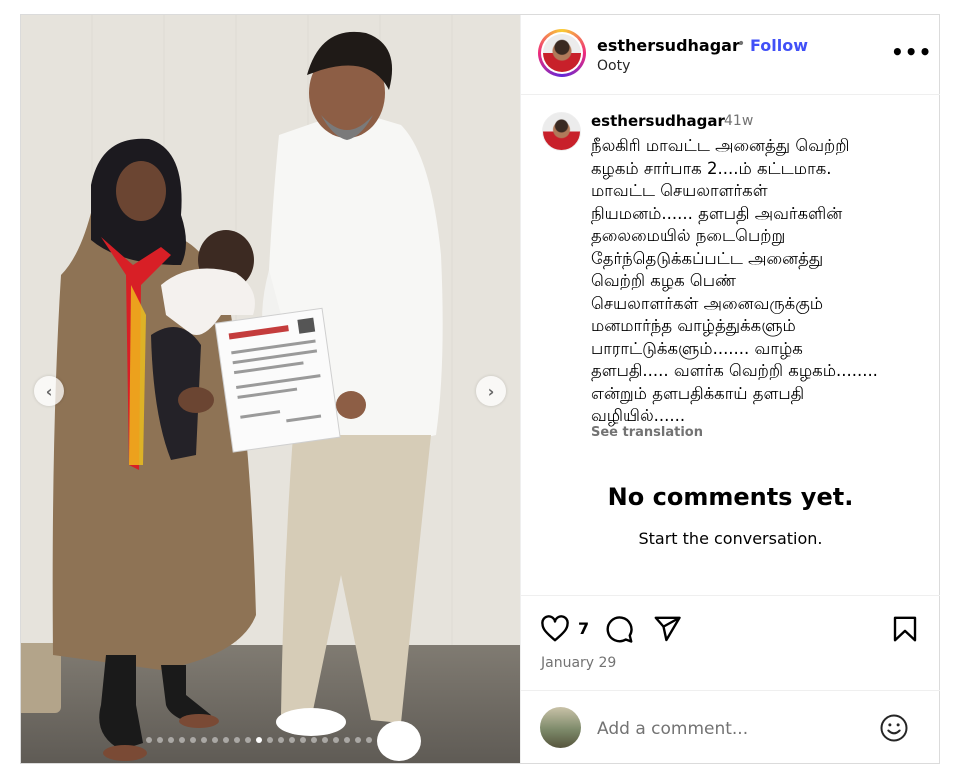 The image size is (965, 770). I want to click on caption-username: esthersudhagar, so click(658, 121).